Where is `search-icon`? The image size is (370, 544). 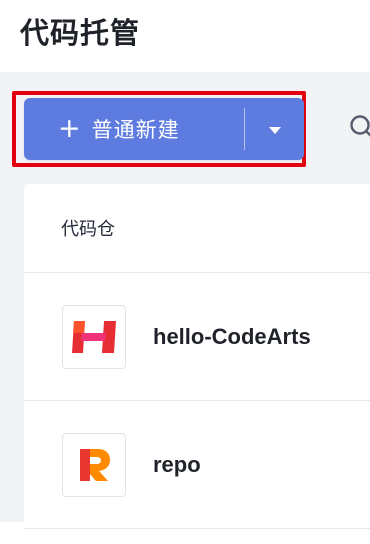
search-icon is located at coordinates (359, 128).